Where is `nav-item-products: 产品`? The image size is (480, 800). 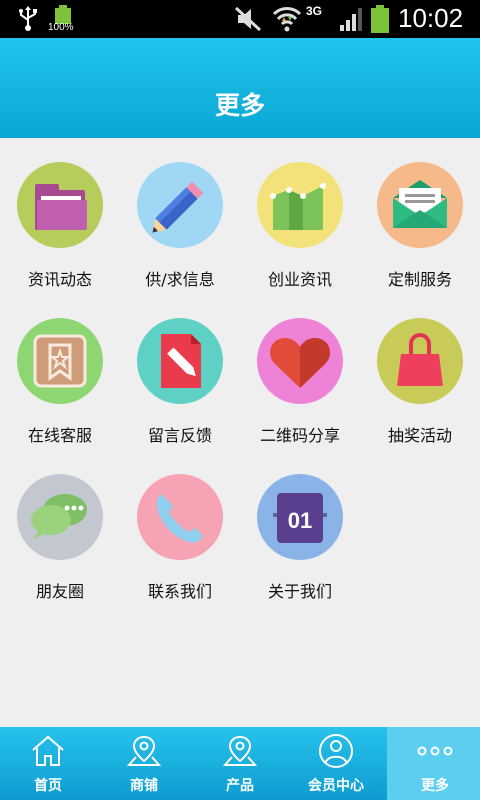
nav-item-products: 产品 is located at coordinates (240, 763).